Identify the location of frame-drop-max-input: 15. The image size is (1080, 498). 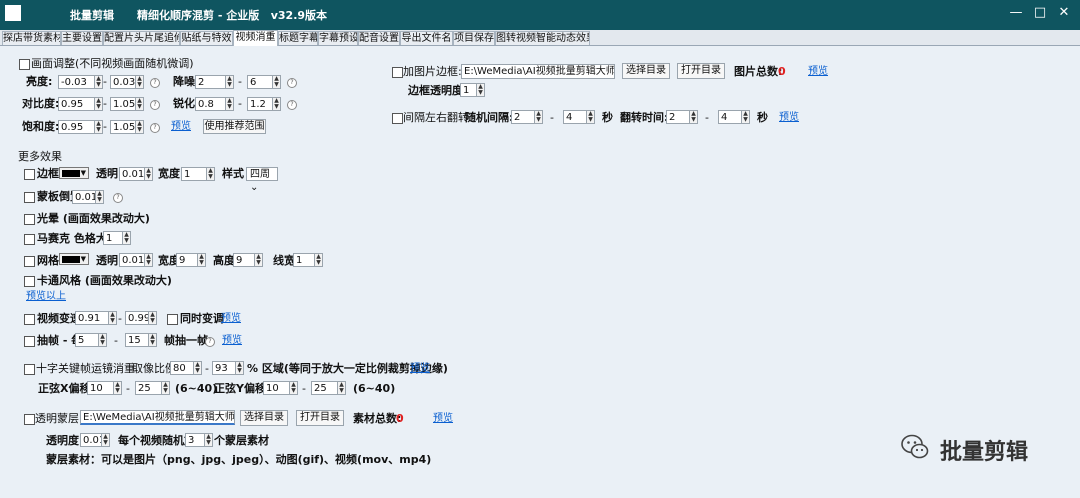
(137, 340).